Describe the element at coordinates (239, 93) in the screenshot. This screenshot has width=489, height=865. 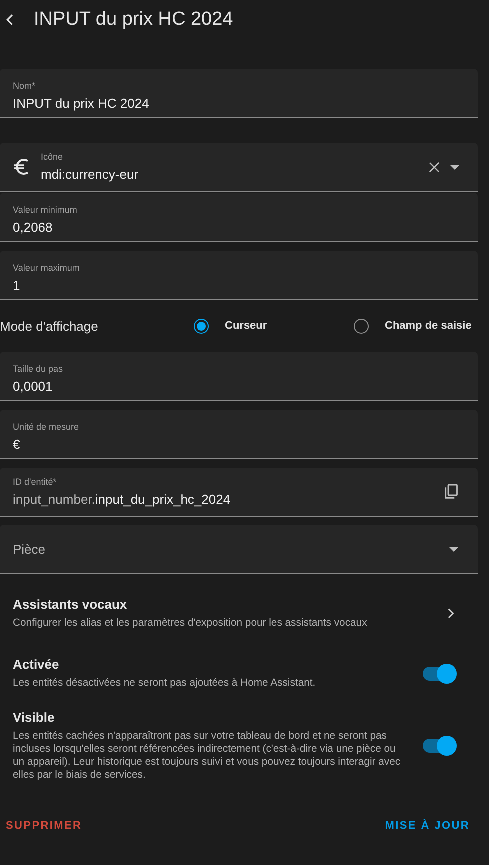
I see `name-field: Nom* INPUT du prix HC 2024` at that location.